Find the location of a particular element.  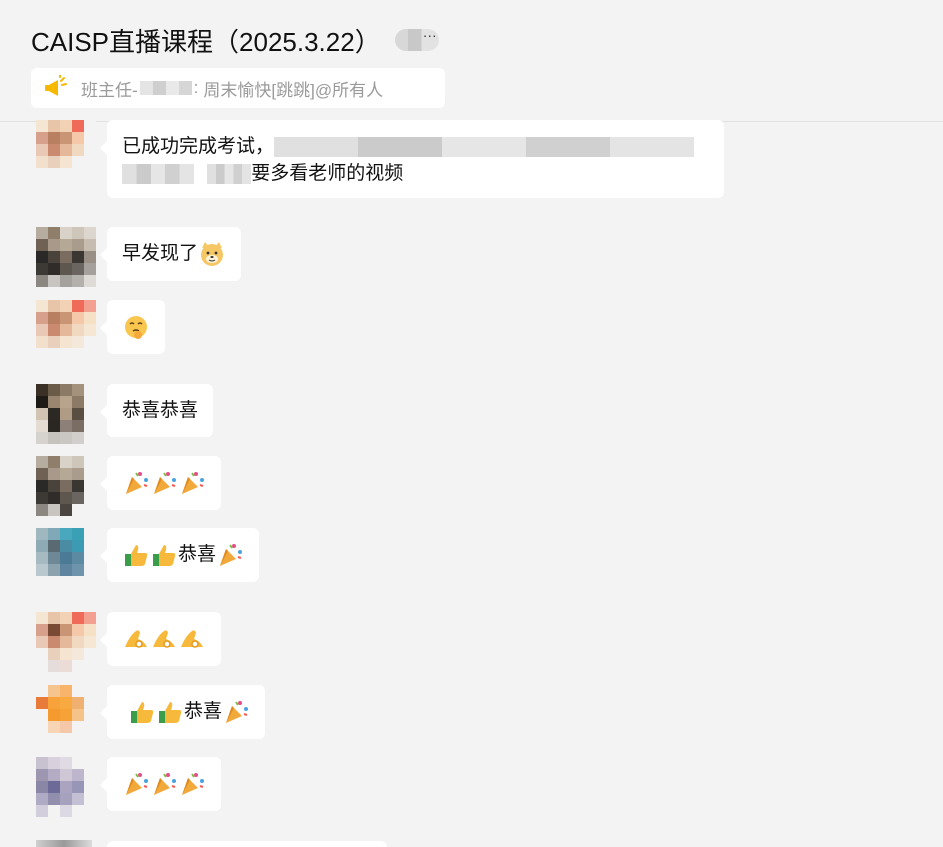

message-bubble: 已成功完成考试， 要多看老师的视频 is located at coordinates (412, 159).